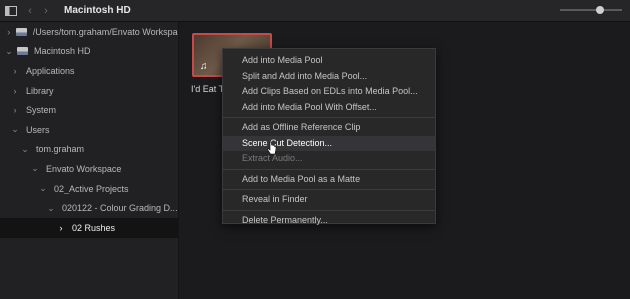 Image resolution: width=630 pixels, height=299 pixels. What do you see at coordinates (89, 130) in the screenshot?
I see `sidebar-item: ⌄ Users` at bounding box center [89, 130].